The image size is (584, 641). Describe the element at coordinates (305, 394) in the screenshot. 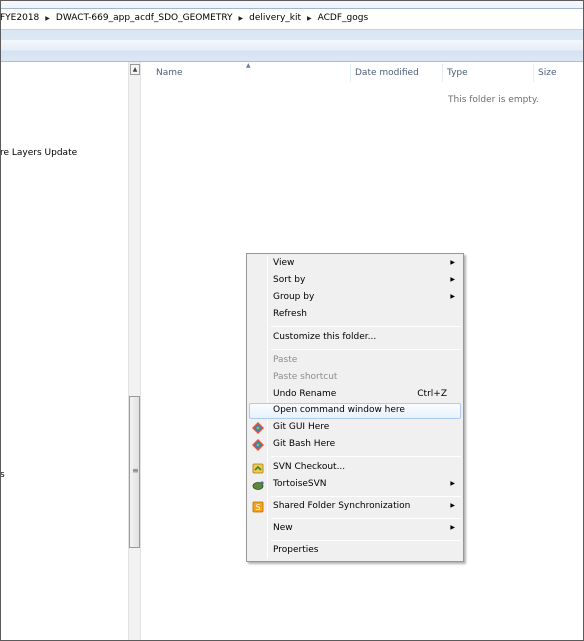

I see `menu-item-label: Undo Rename` at that location.